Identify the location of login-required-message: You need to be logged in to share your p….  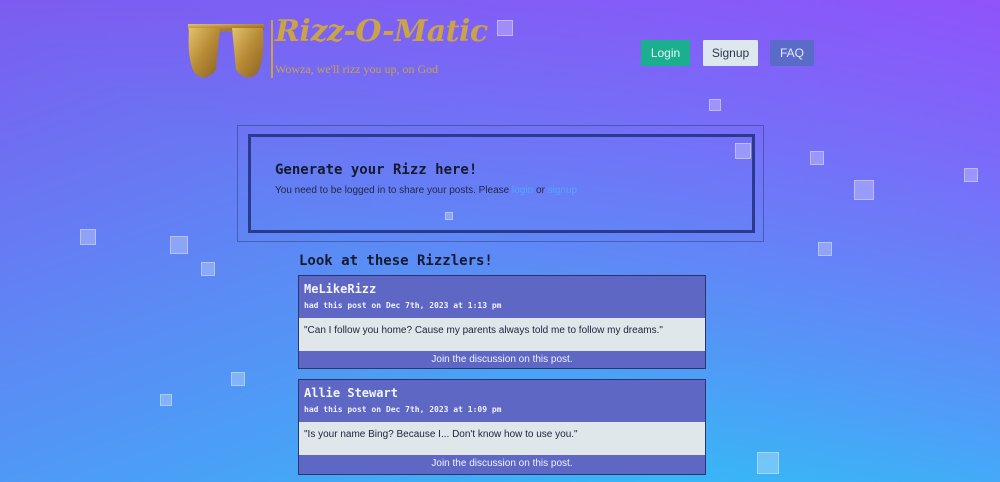
(426, 190).